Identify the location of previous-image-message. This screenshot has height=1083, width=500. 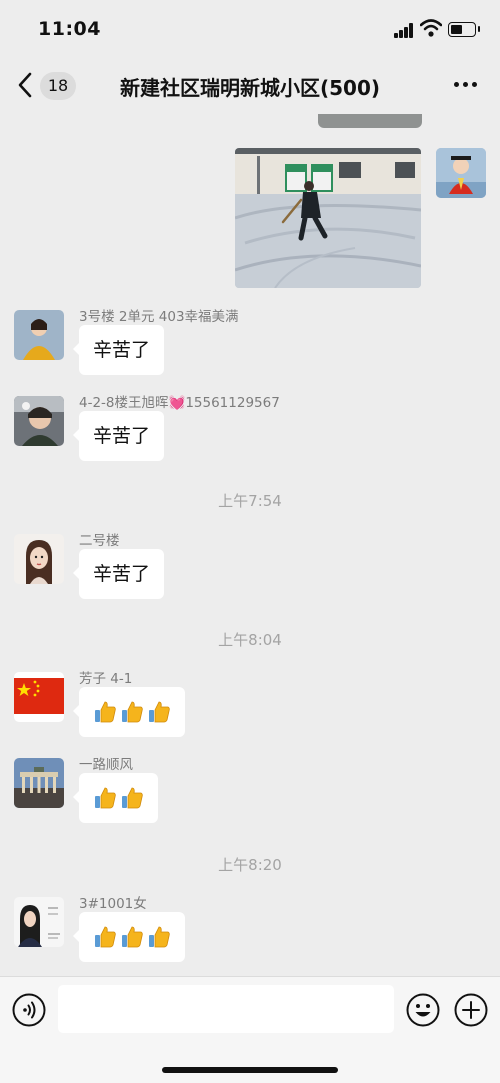
(370, 121).